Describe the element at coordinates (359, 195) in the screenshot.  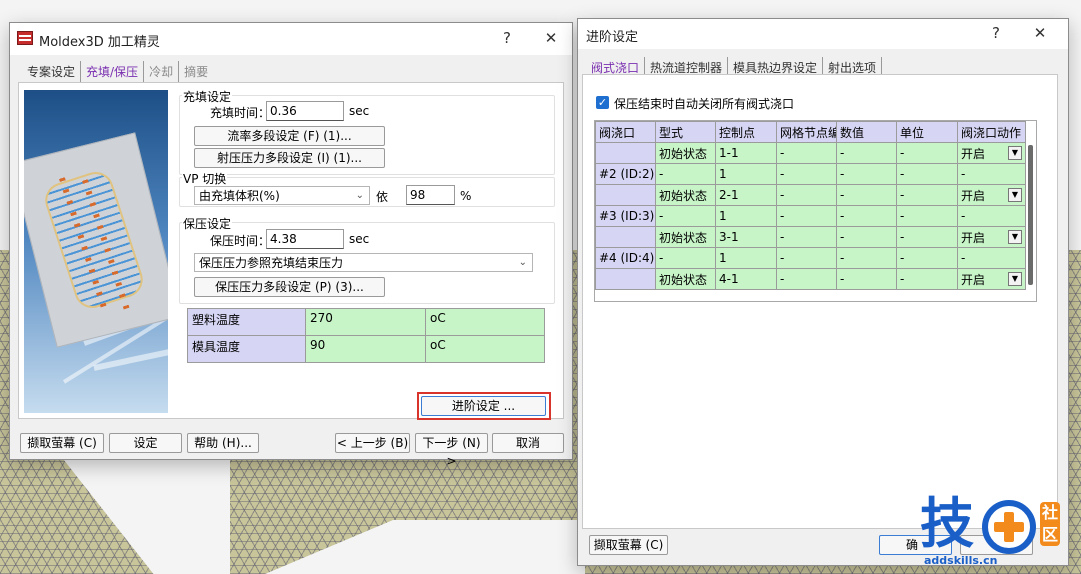
I see `chevron-down-icon: ⌄` at that location.